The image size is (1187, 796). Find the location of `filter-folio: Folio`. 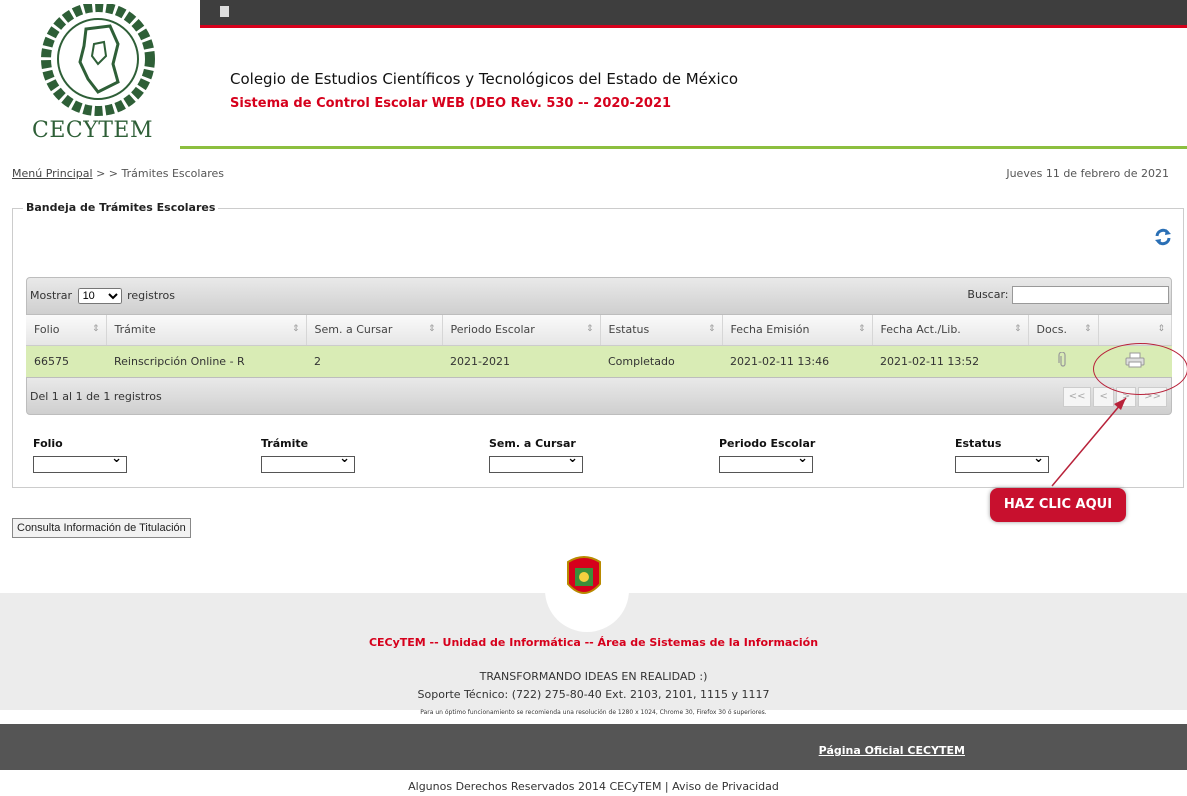

filter-folio: Folio is located at coordinates (80, 455).